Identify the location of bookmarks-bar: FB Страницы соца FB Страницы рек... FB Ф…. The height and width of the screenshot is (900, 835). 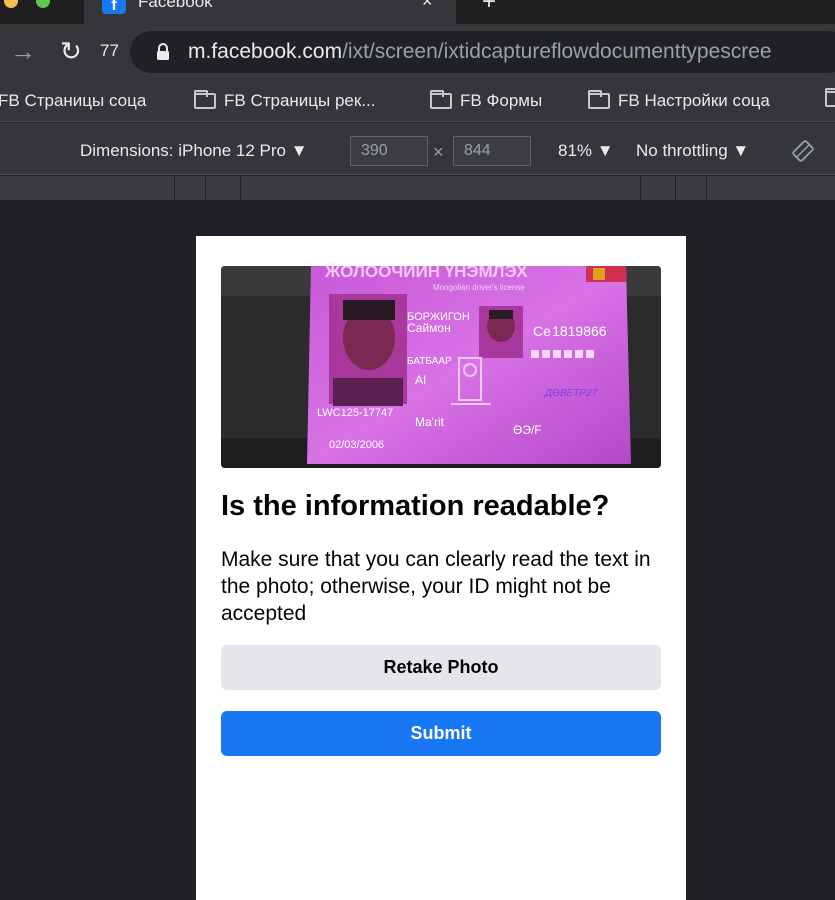
(417, 101).